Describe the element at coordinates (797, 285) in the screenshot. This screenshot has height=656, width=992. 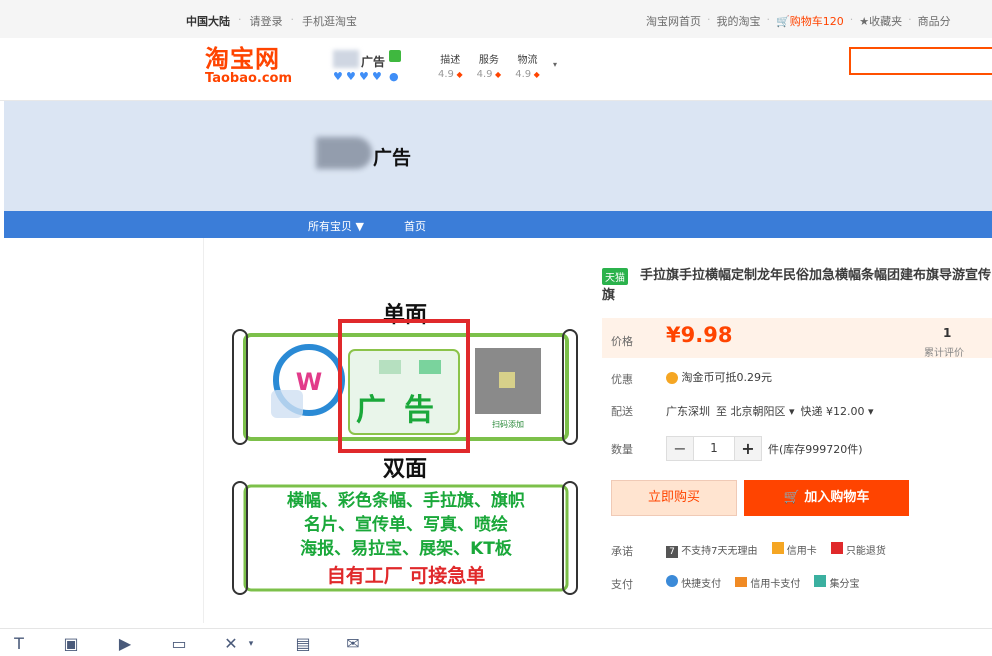
I see `product-title: 手拉旗手拉横幅定制龙年民俗加急横幅条幅团建布旗导游宣传旗` at that location.